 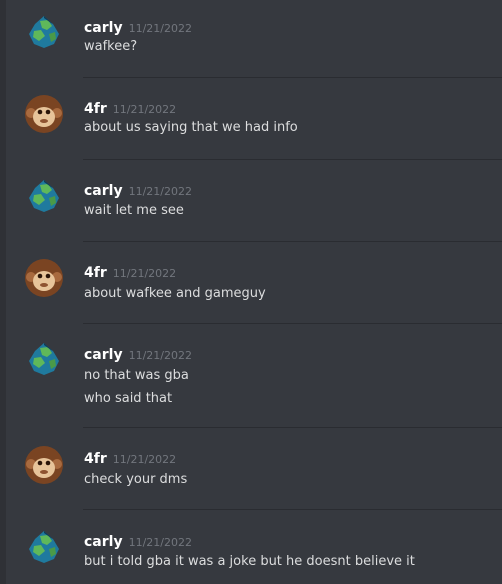 I want to click on message-group: 4fr 11/21/2022 about wafkee and gameguy, so click(x=254, y=282).